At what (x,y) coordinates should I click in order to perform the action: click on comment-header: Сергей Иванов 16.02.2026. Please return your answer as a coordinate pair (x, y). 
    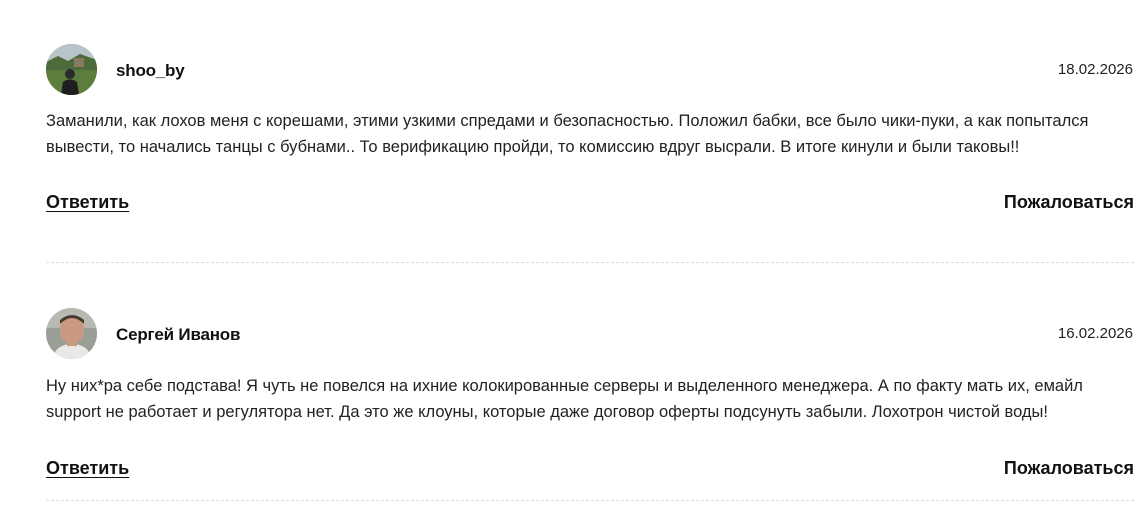
    Looking at the image, I should click on (590, 334).